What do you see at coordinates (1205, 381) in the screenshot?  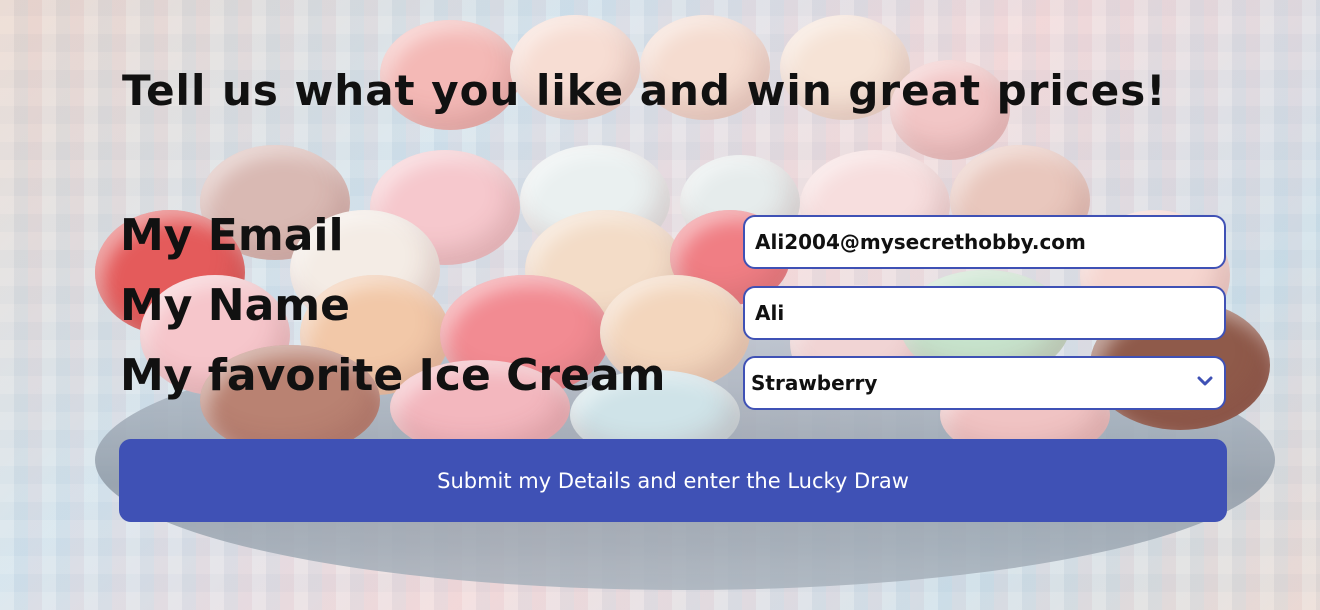 I see `chevron-down-icon` at bounding box center [1205, 381].